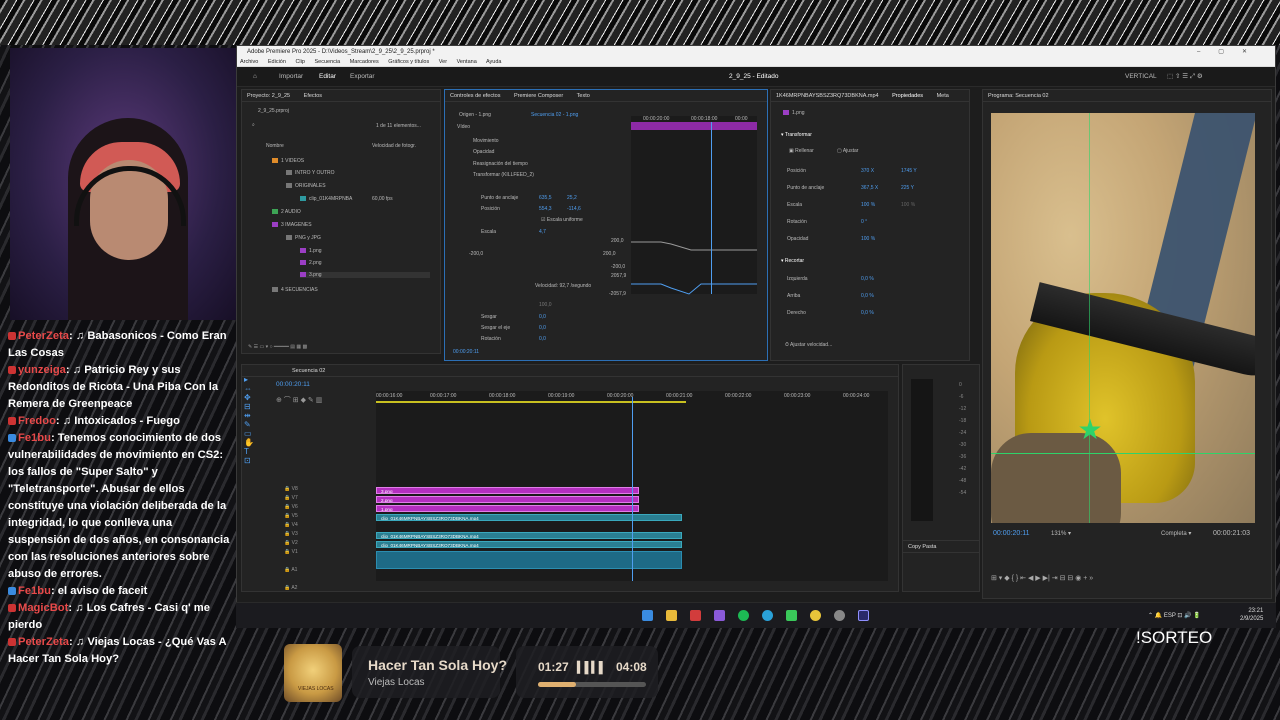 The image size is (1280, 720). What do you see at coordinates (507, 490) in the screenshot?
I see `clip-3-png: 3.png` at bounding box center [507, 490].